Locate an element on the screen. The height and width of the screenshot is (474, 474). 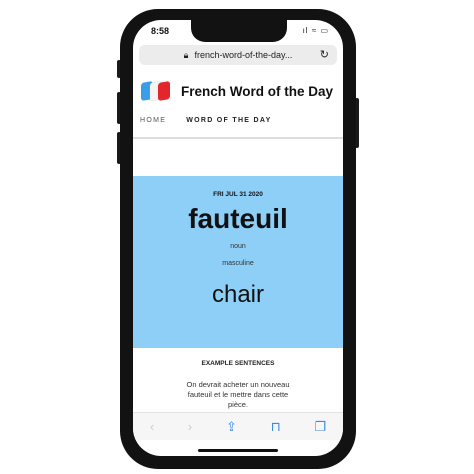
battery-icon: ▭ is located at coordinates (324, 30).